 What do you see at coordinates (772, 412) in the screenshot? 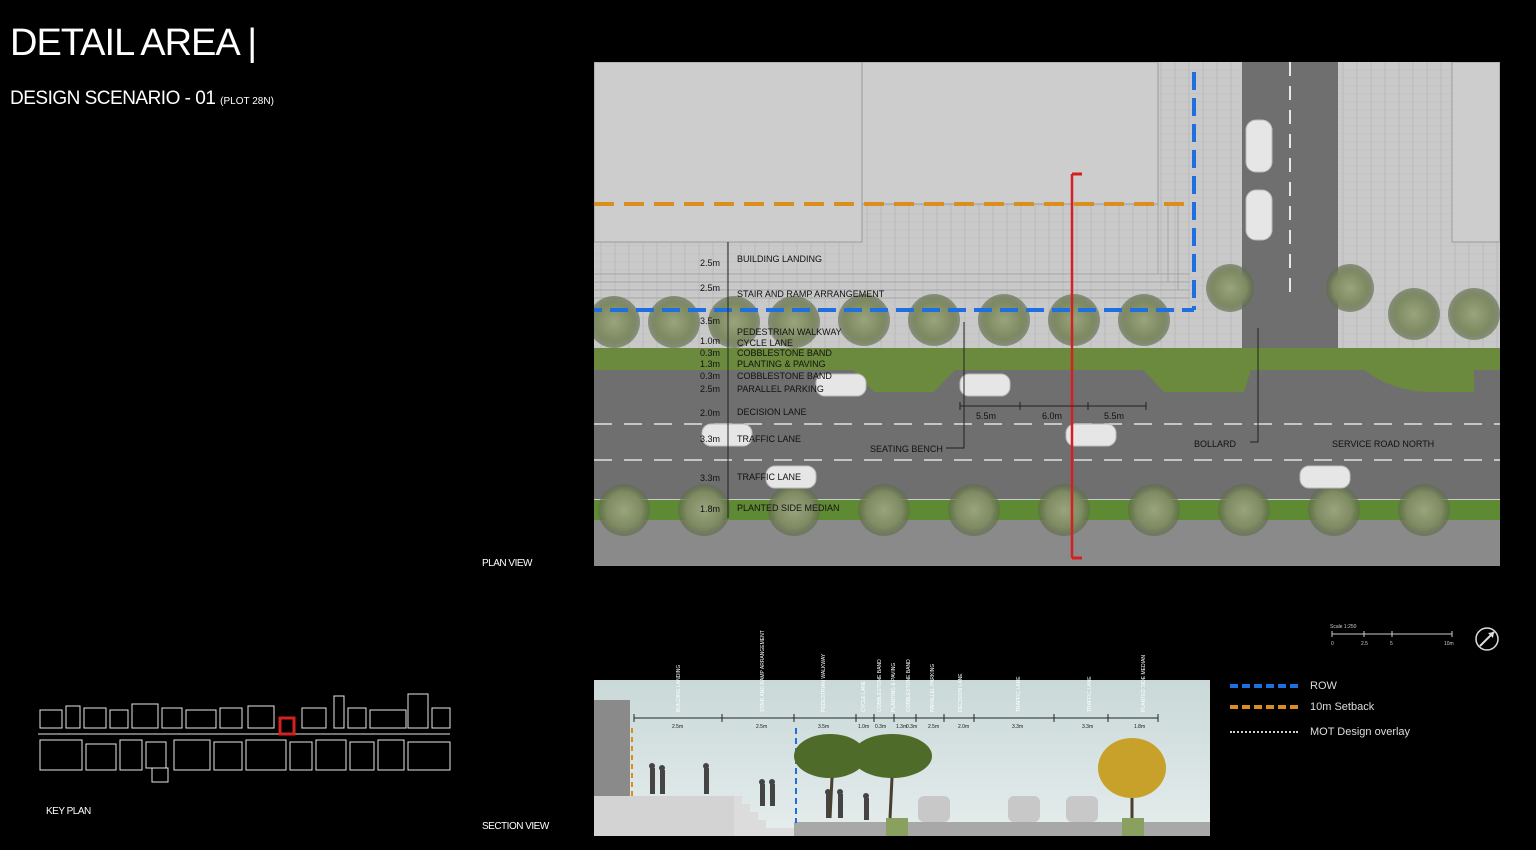
I see `zone-label: DECISION LANE` at bounding box center [772, 412].